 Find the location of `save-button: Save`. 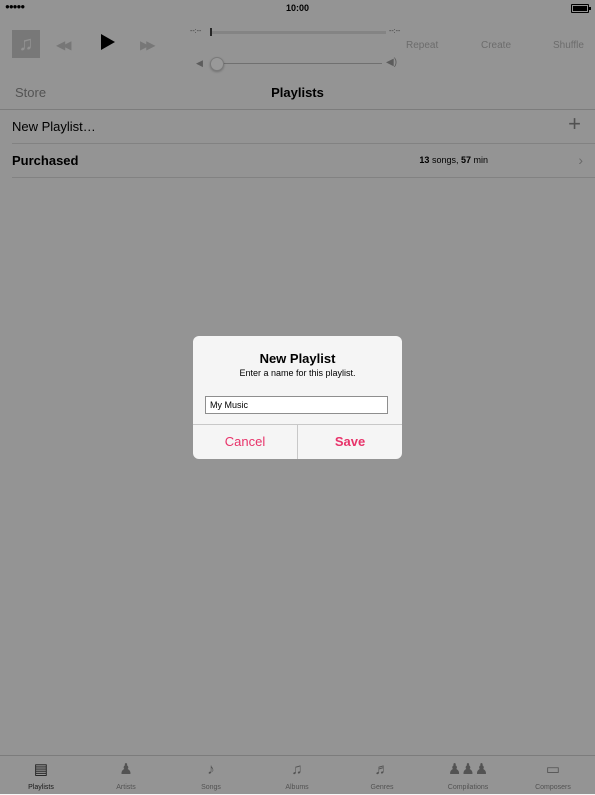

save-button: Save is located at coordinates (350, 442).